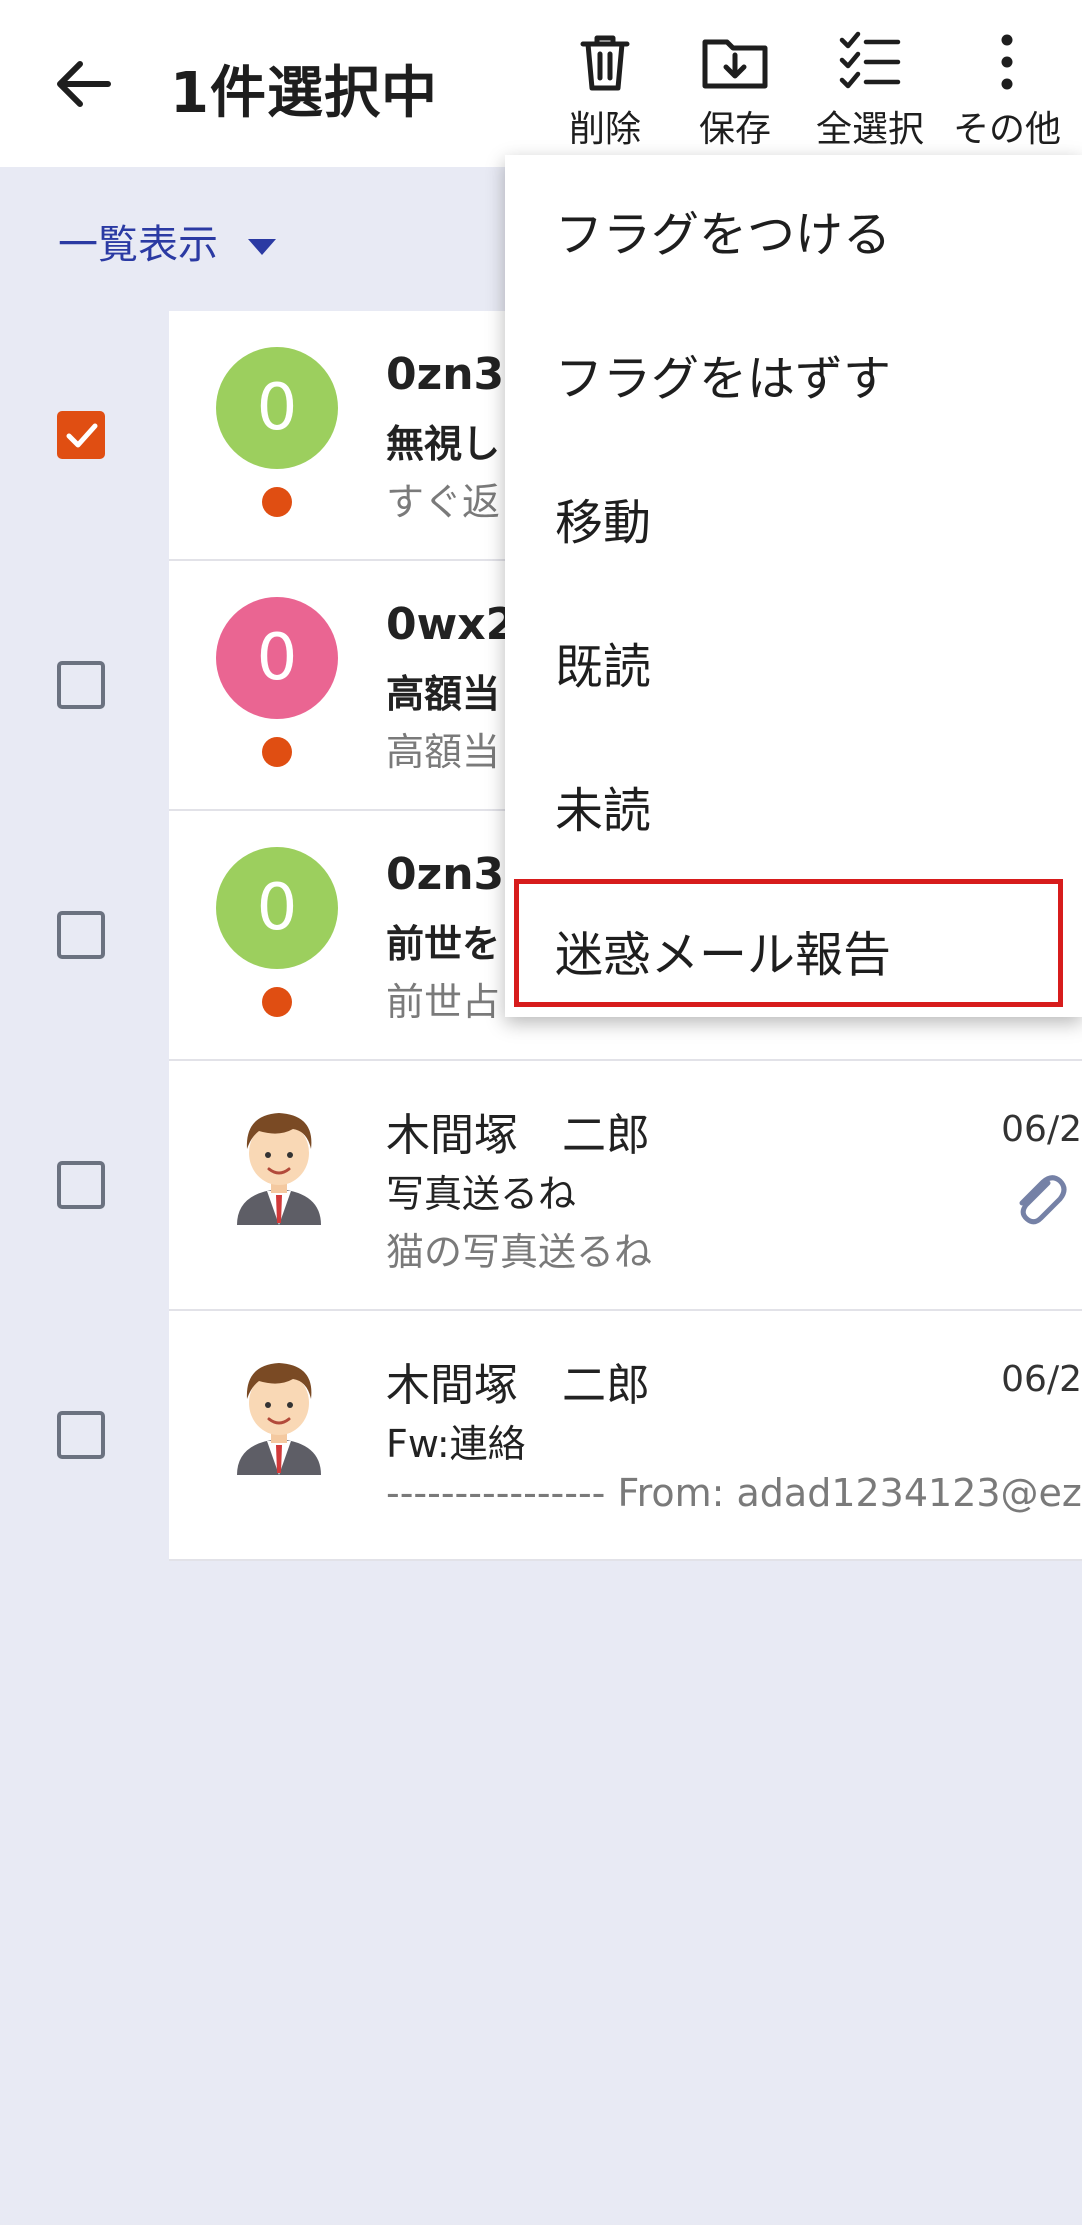 This screenshot has width=1082, height=2225. What do you see at coordinates (519, 1252) in the screenshot?
I see `preview-text: 猫の写真送るね` at bounding box center [519, 1252].